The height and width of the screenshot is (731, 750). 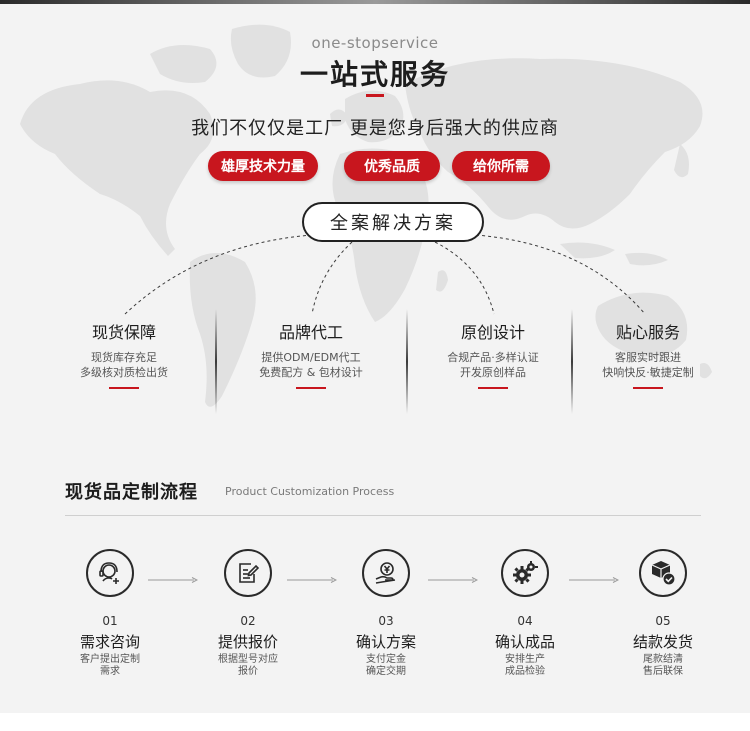 I want to click on step-desc-line: 安排生产, so click(x=525, y=659).